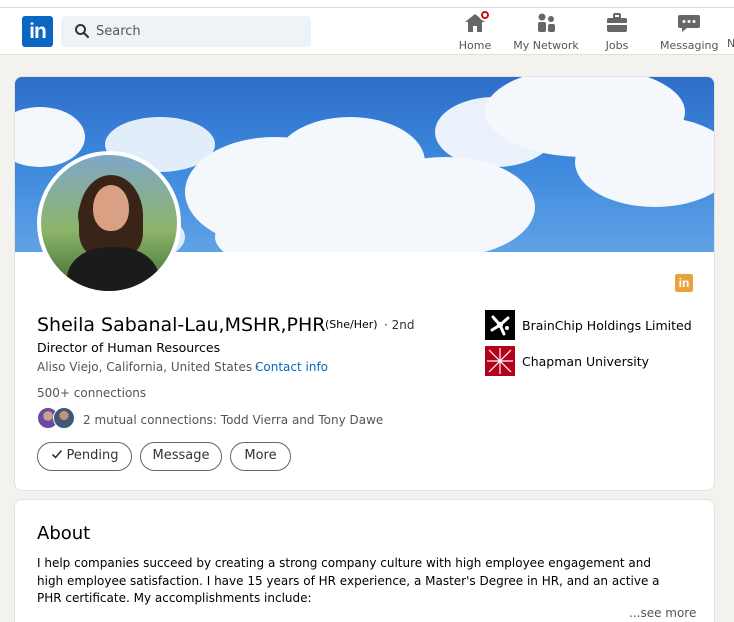 The width and height of the screenshot is (734, 622). I want to click on nav-my-network: My Network, so click(546, 32).